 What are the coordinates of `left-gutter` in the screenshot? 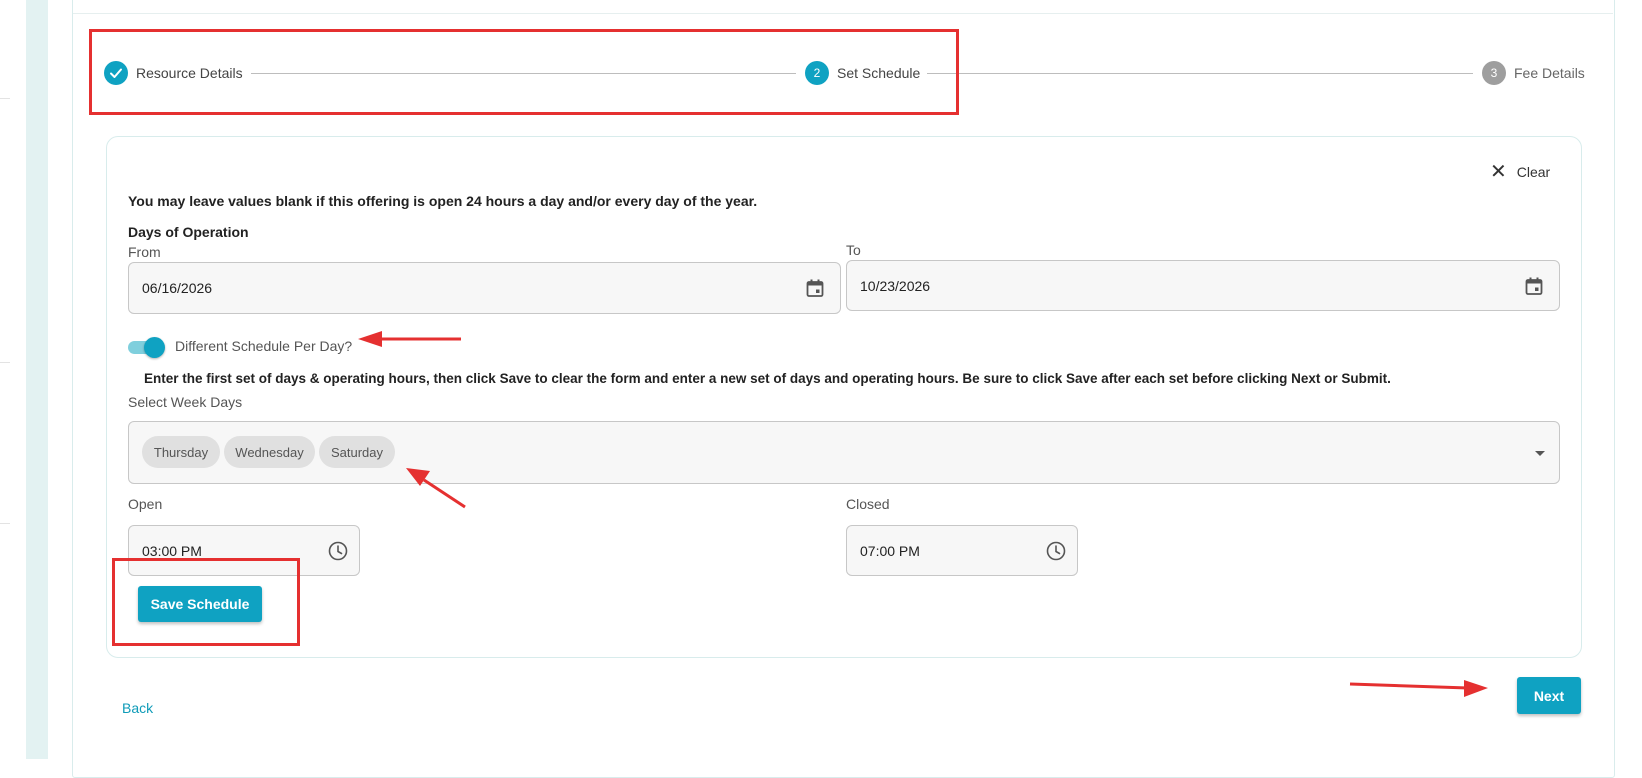 It's located at (13, 379).